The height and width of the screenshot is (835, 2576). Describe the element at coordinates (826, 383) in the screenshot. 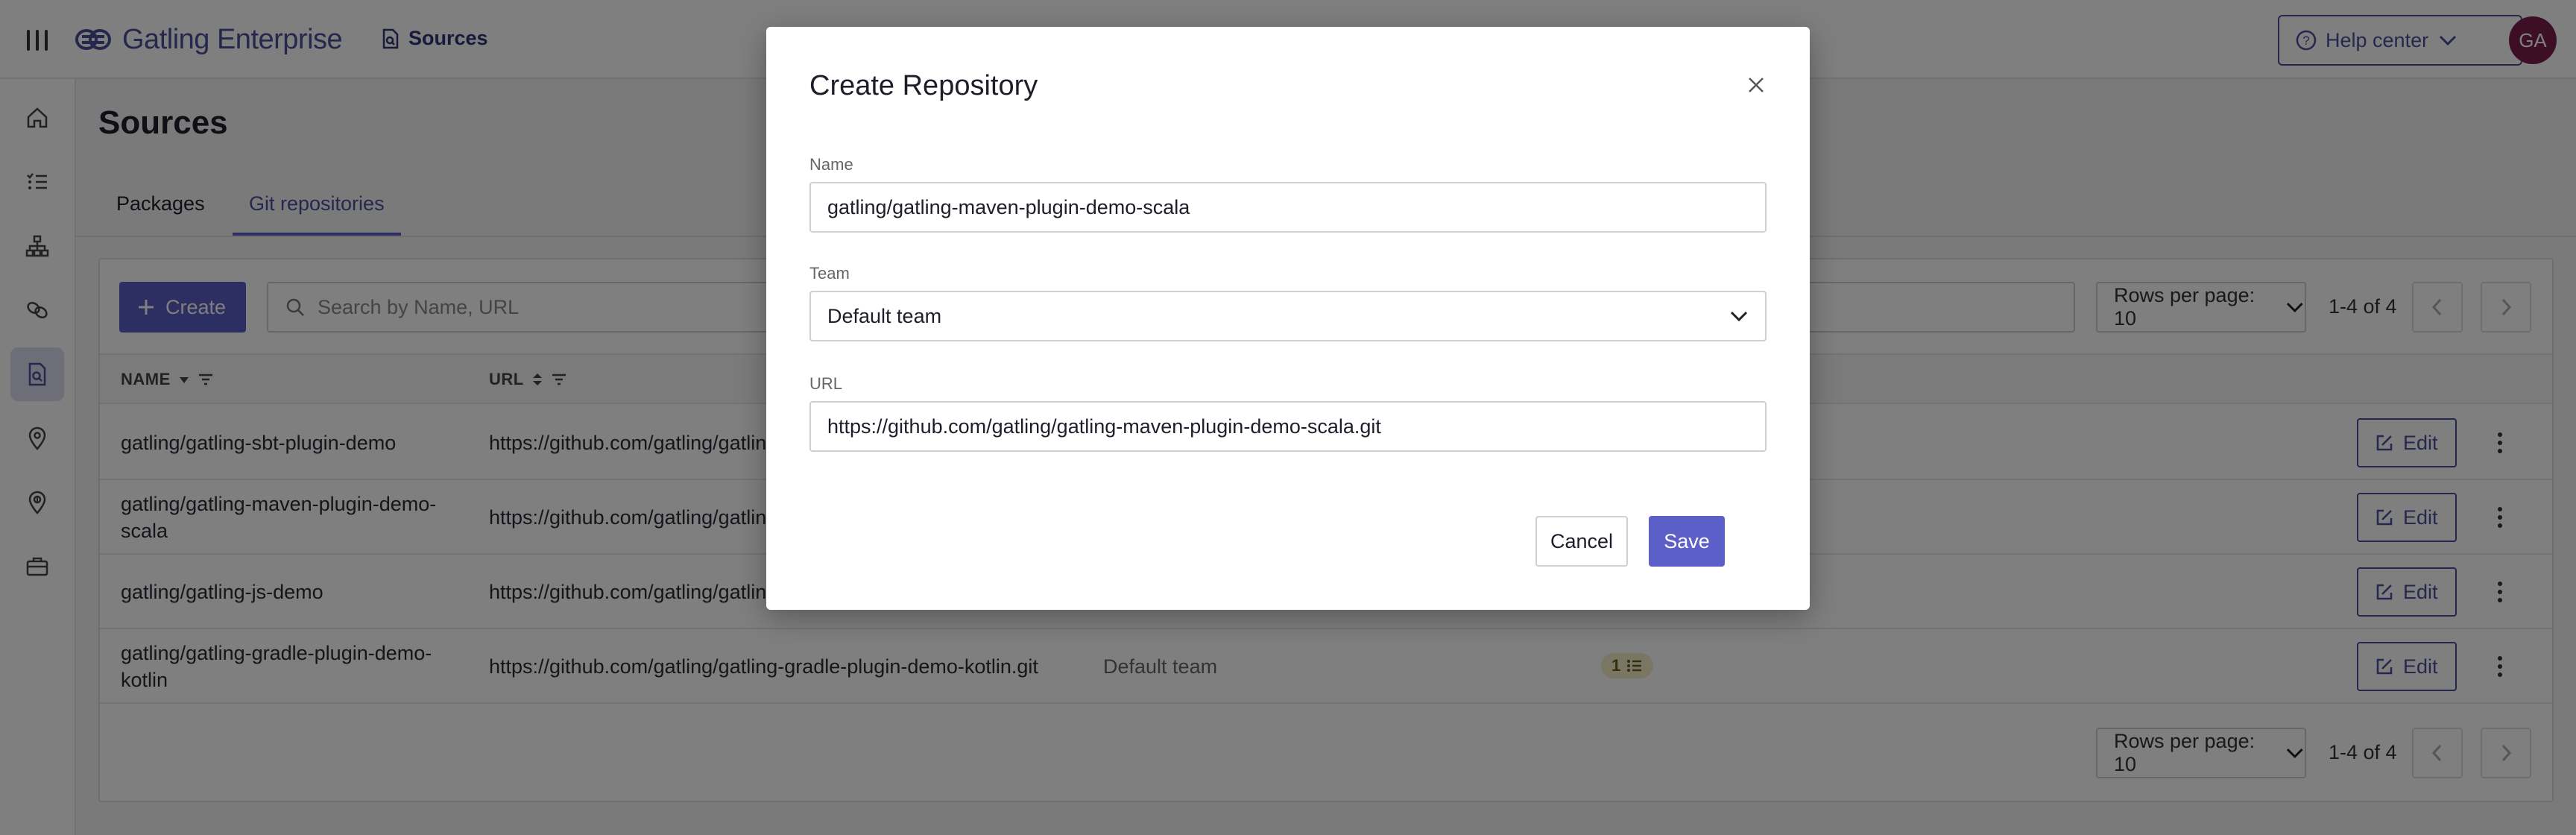

I see `url-label: URL` at that location.